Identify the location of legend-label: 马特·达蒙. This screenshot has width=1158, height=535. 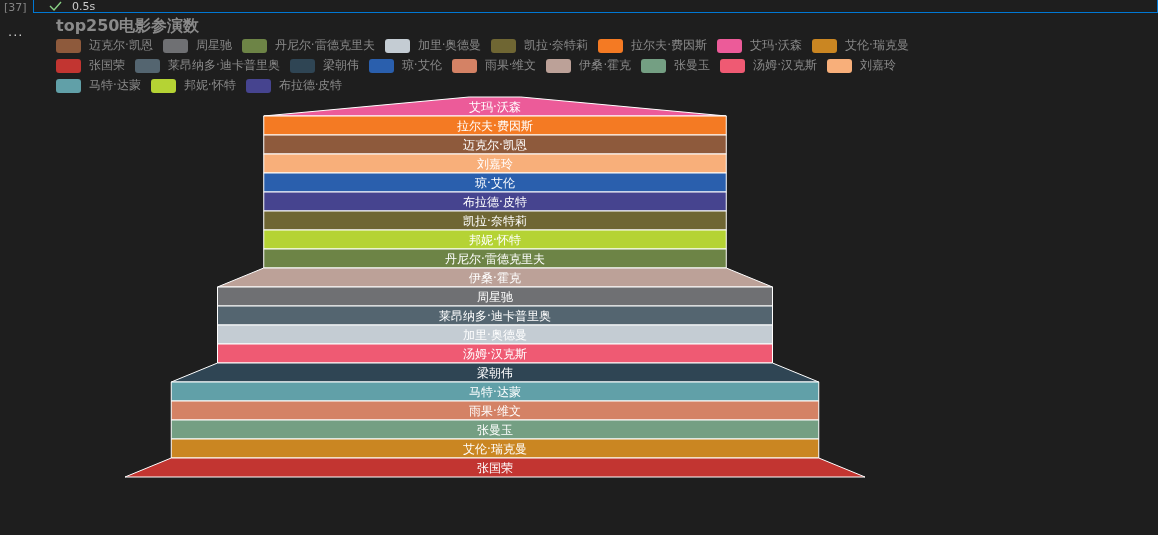
(115, 85).